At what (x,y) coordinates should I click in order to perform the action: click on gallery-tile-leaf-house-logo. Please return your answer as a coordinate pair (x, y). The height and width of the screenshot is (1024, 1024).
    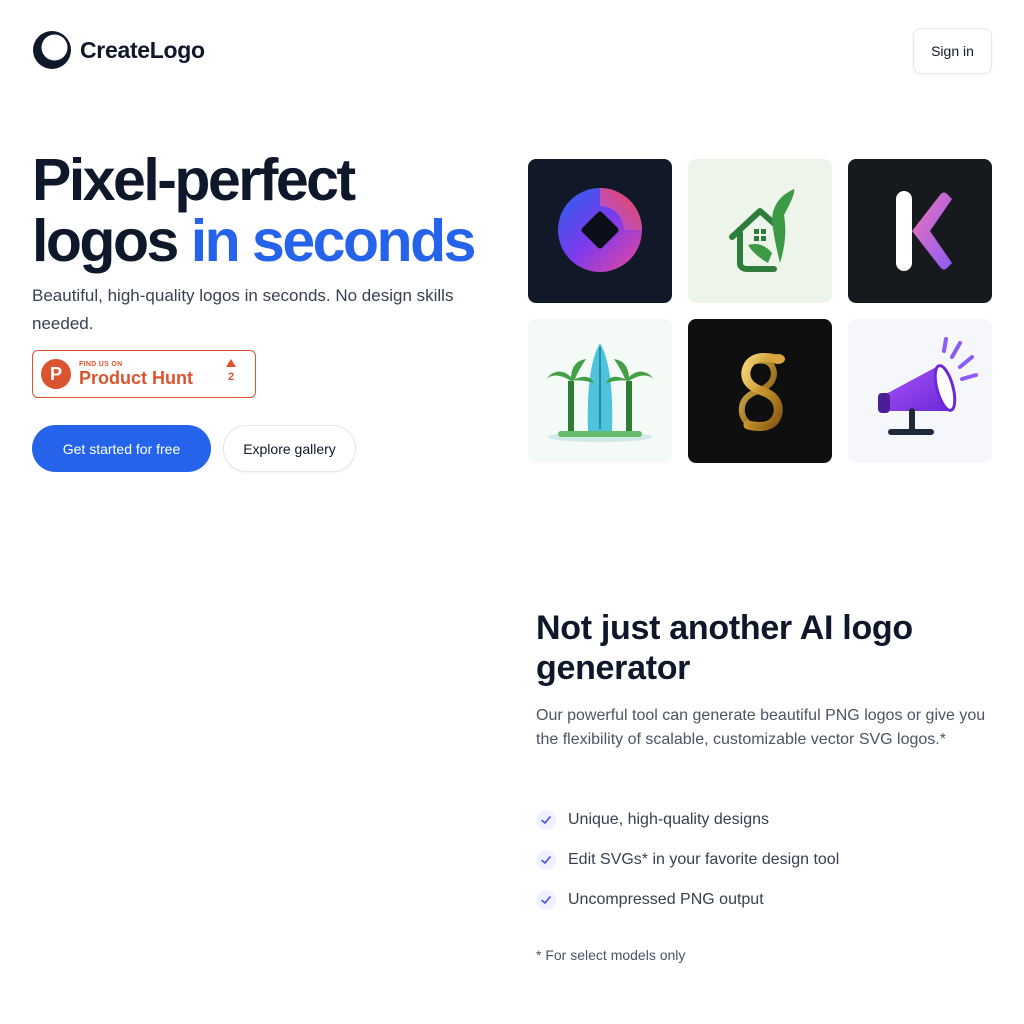
    Looking at the image, I should click on (760, 231).